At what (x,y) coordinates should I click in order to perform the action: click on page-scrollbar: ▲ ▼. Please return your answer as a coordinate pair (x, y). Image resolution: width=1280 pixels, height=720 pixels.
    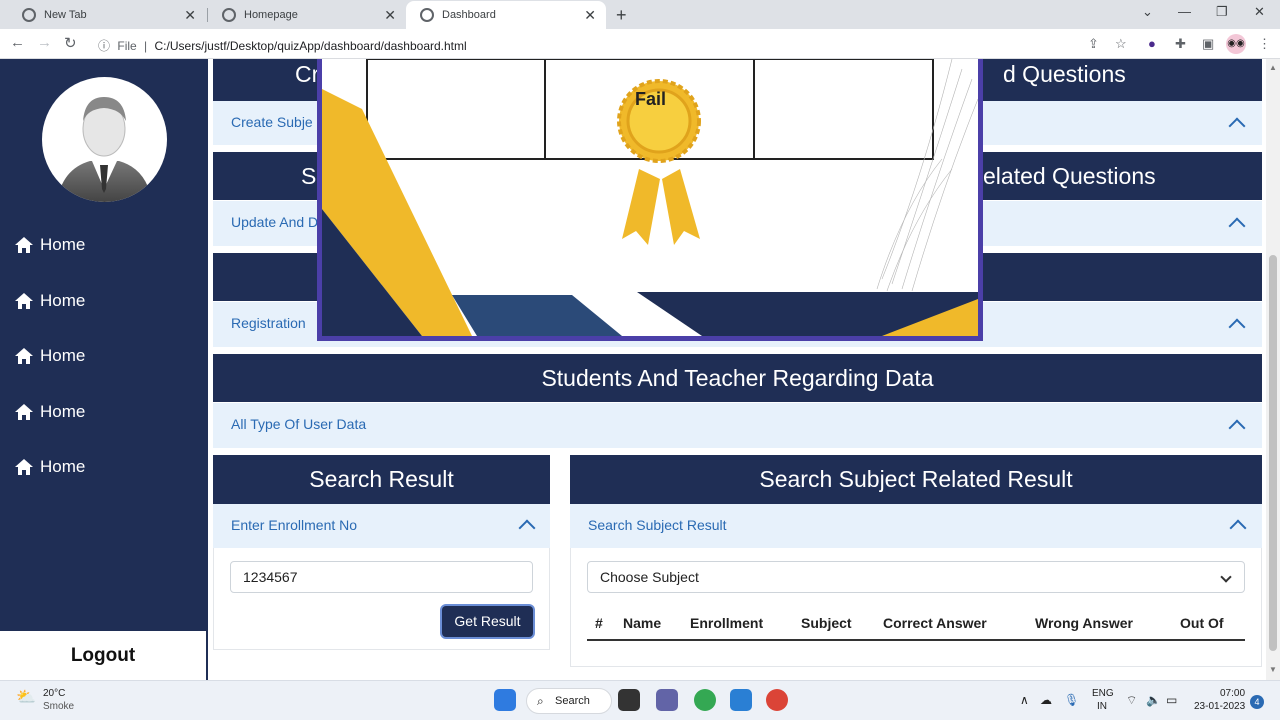
    Looking at the image, I should click on (1273, 369).